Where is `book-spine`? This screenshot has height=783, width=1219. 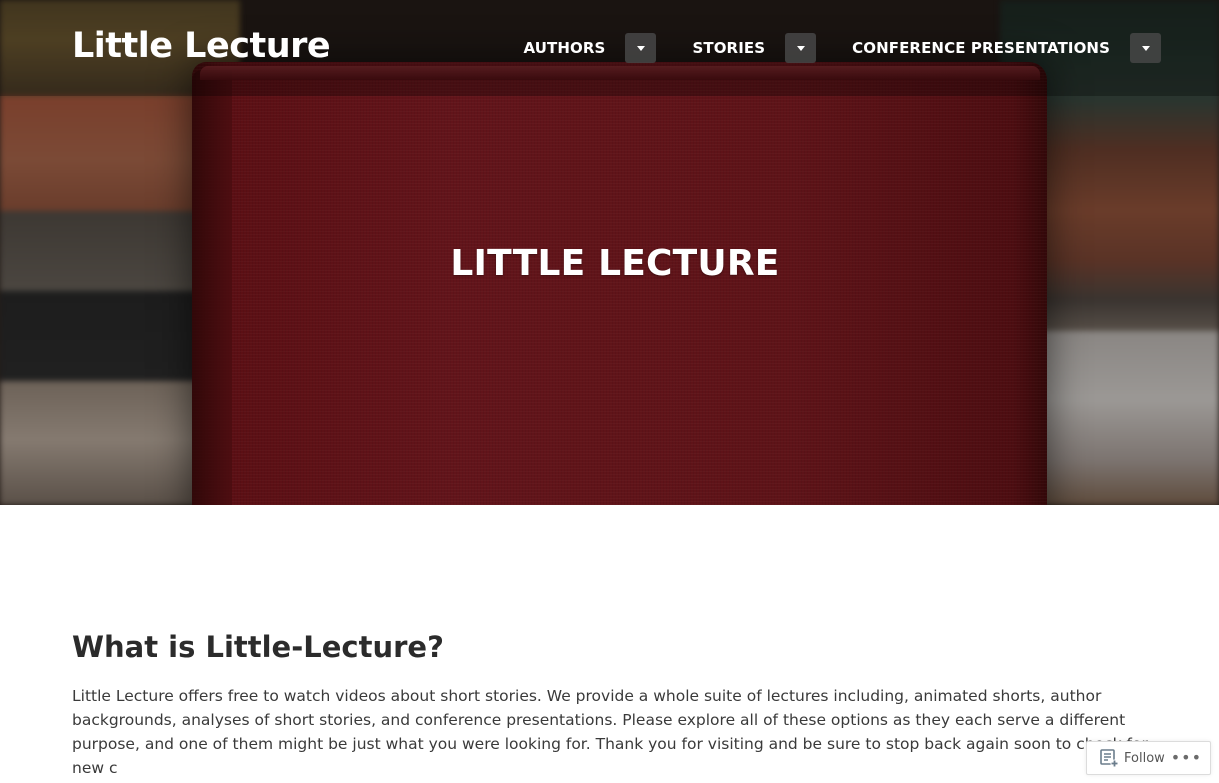 book-spine is located at coordinates (212, 287).